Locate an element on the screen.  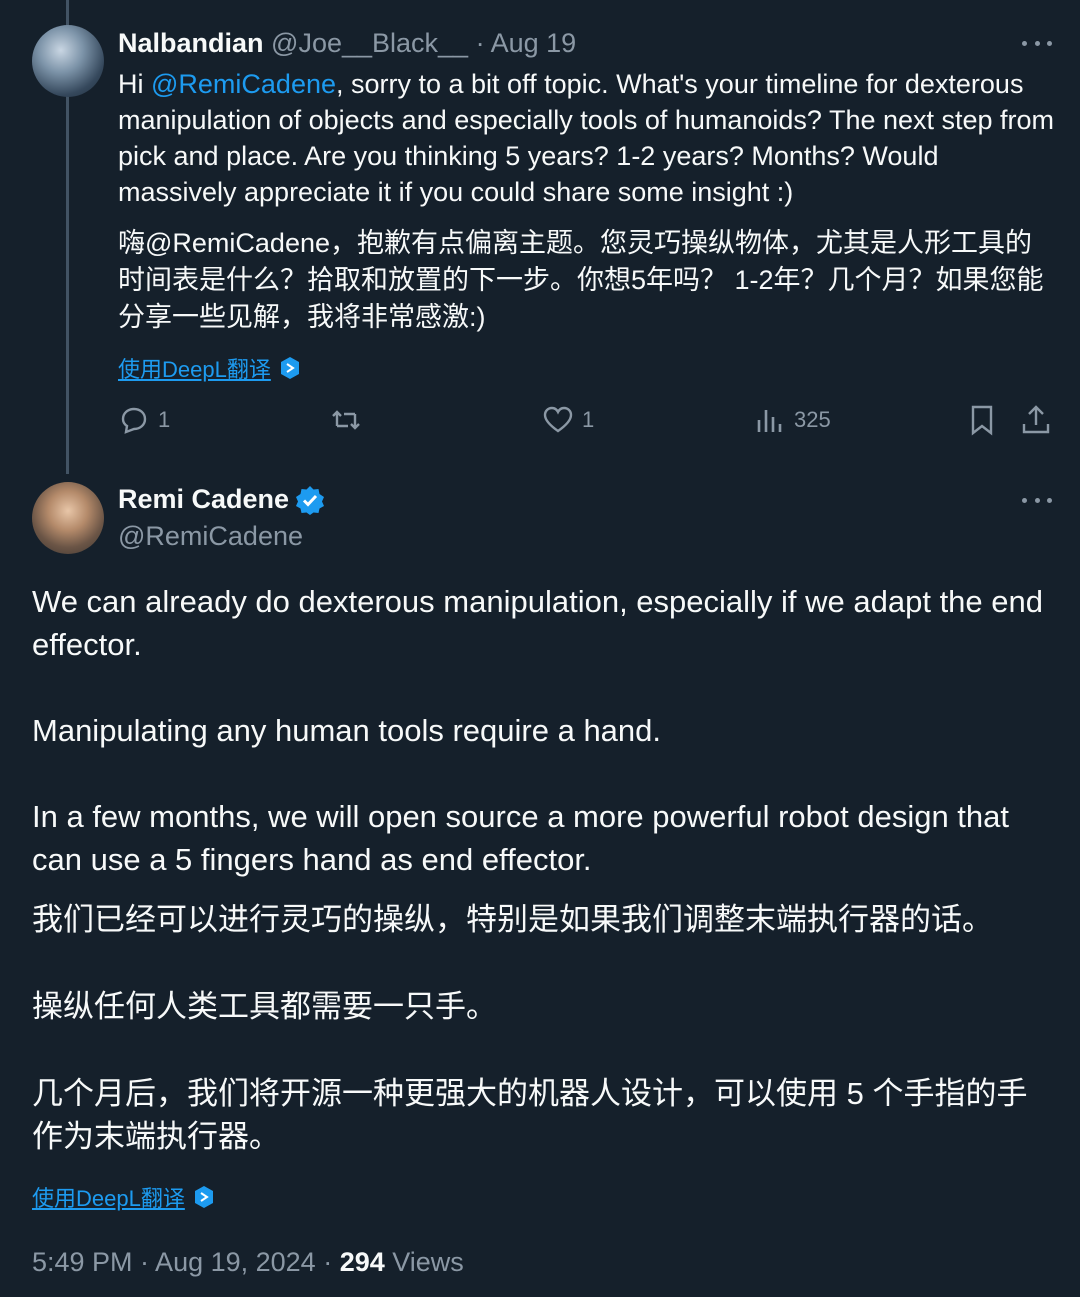
bookmark-button is located at coordinates (982, 420).